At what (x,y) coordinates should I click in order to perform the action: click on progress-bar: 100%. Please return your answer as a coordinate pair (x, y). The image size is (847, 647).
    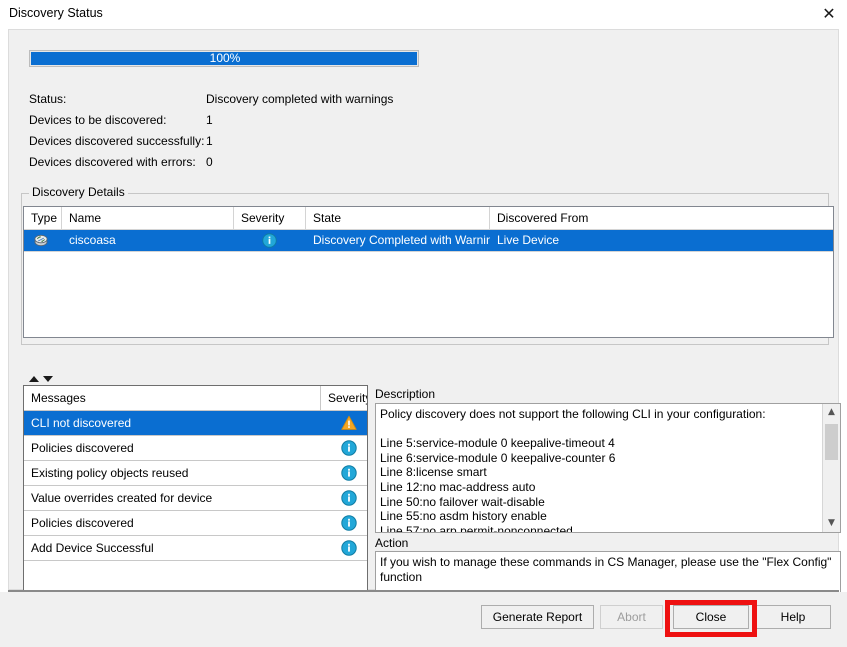
    Looking at the image, I should click on (224, 58).